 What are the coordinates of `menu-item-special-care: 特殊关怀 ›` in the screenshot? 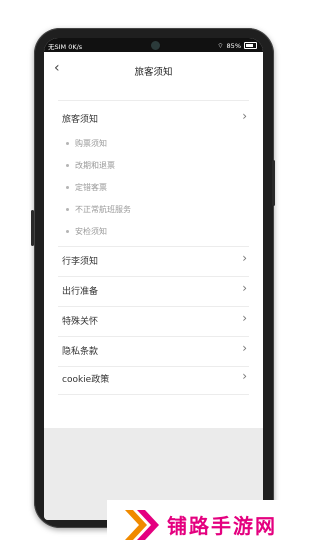 It's located at (155, 321).